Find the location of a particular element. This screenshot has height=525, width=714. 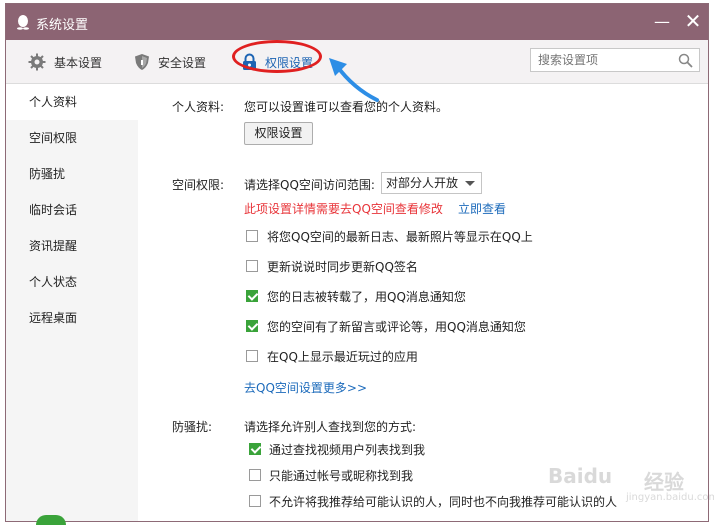

minimize-button: — is located at coordinates (662, 22).